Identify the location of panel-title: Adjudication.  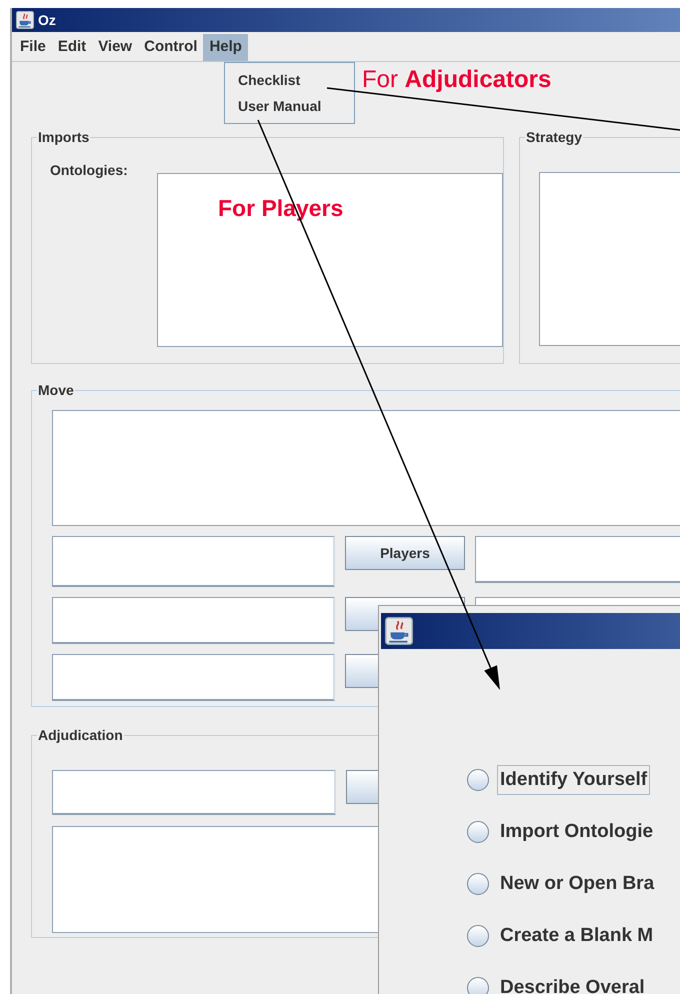
(80, 735).